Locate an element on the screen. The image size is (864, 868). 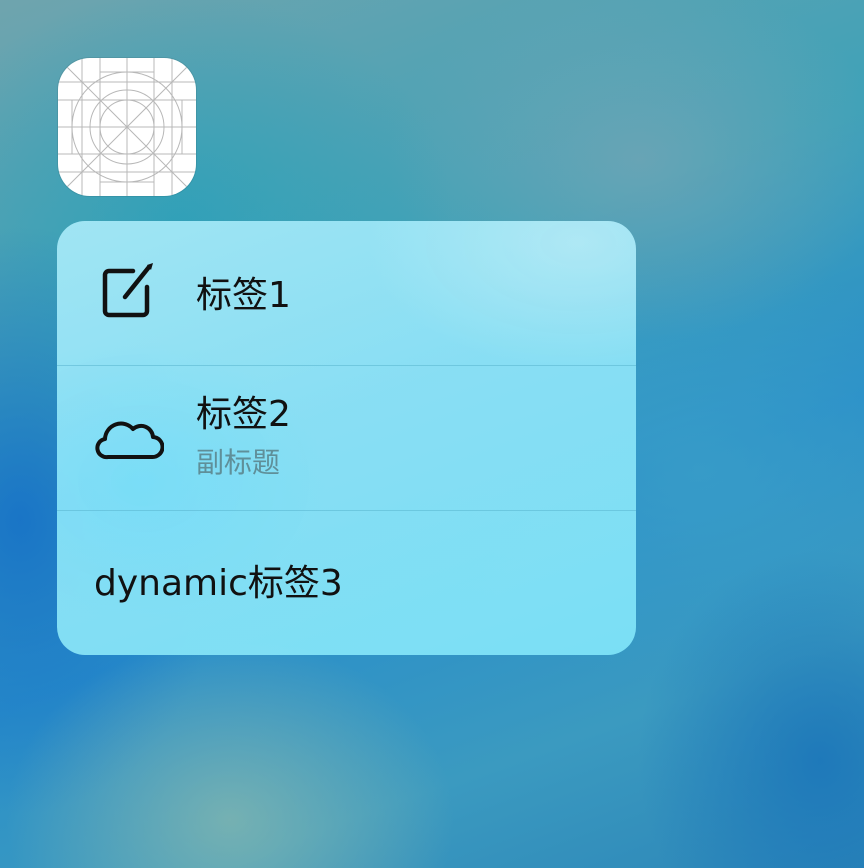
quick-action-item-3: dynamic标签3 is located at coordinates (346, 583).